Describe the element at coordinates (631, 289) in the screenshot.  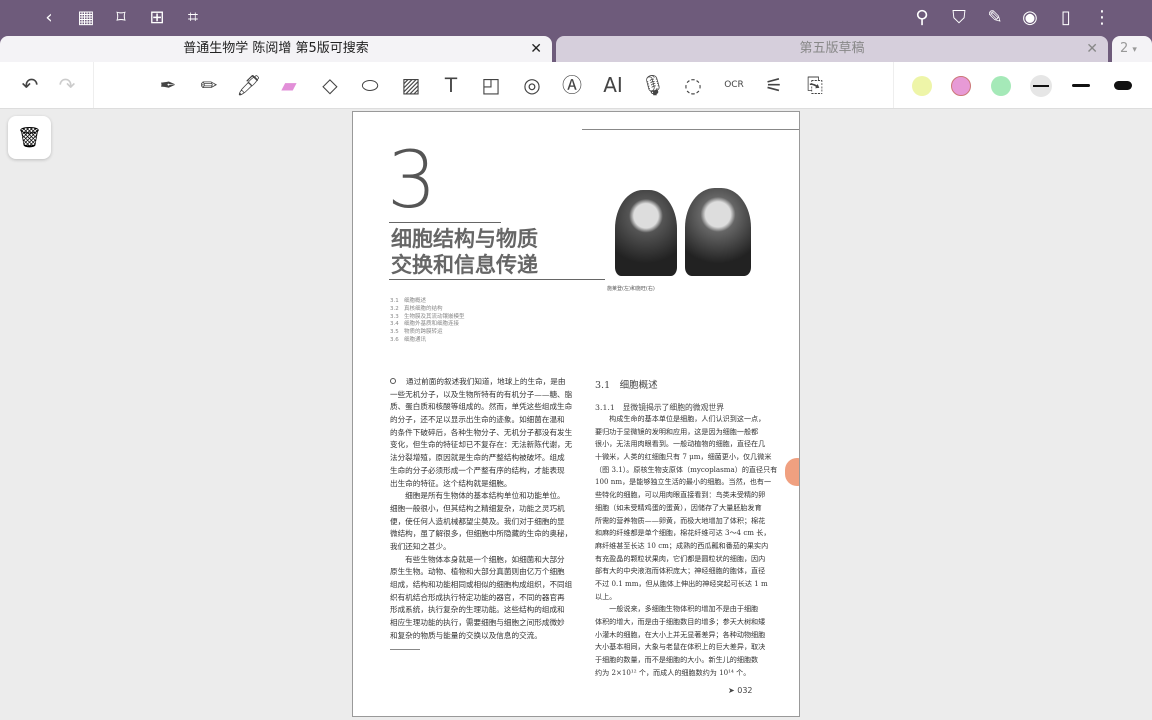
I see `portrait-caption: 施莱登(左)和施旺(右)` at that location.